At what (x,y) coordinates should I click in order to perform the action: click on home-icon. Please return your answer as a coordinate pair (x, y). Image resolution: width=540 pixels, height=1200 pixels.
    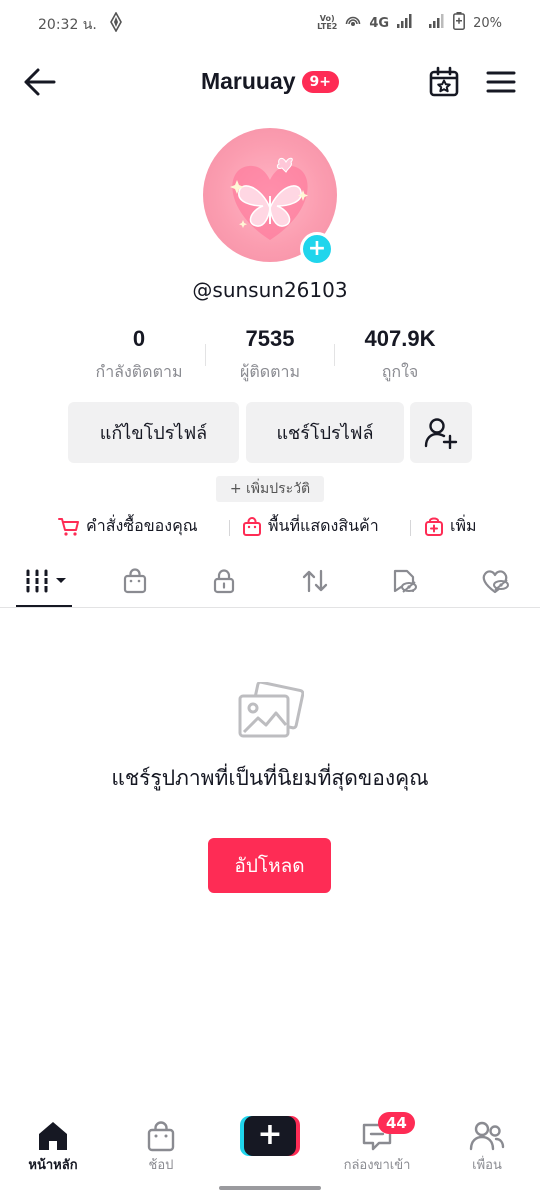
    Looking at the image, I should click on (53, 1136).